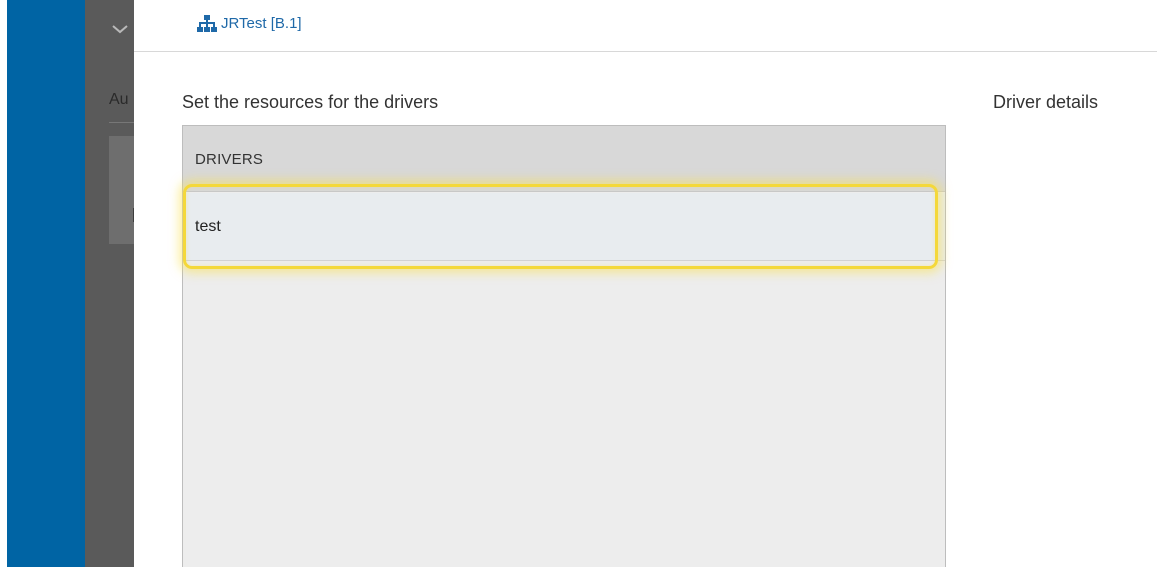  I want to click on background-label: Au, so click(119, 99).